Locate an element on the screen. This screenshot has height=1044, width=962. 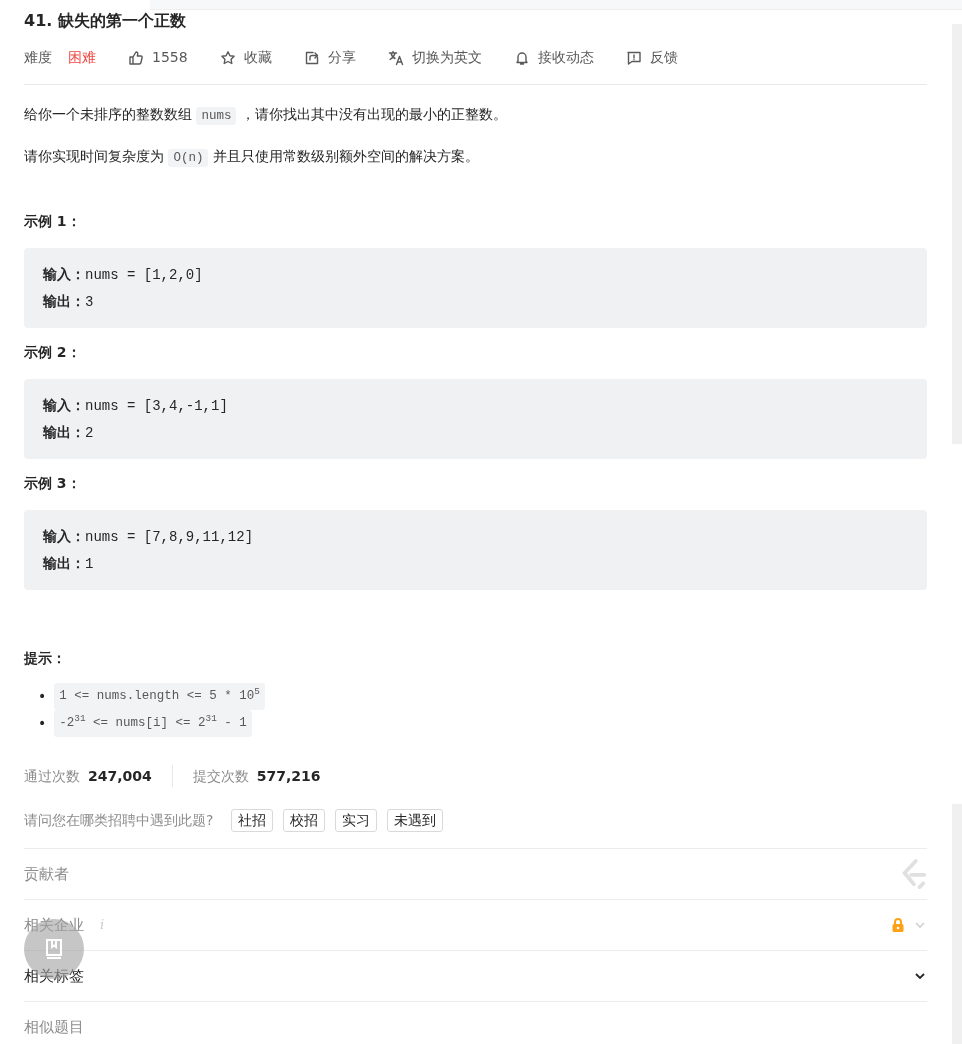
action-link: 收藏 is located at coordinates (257, 57).